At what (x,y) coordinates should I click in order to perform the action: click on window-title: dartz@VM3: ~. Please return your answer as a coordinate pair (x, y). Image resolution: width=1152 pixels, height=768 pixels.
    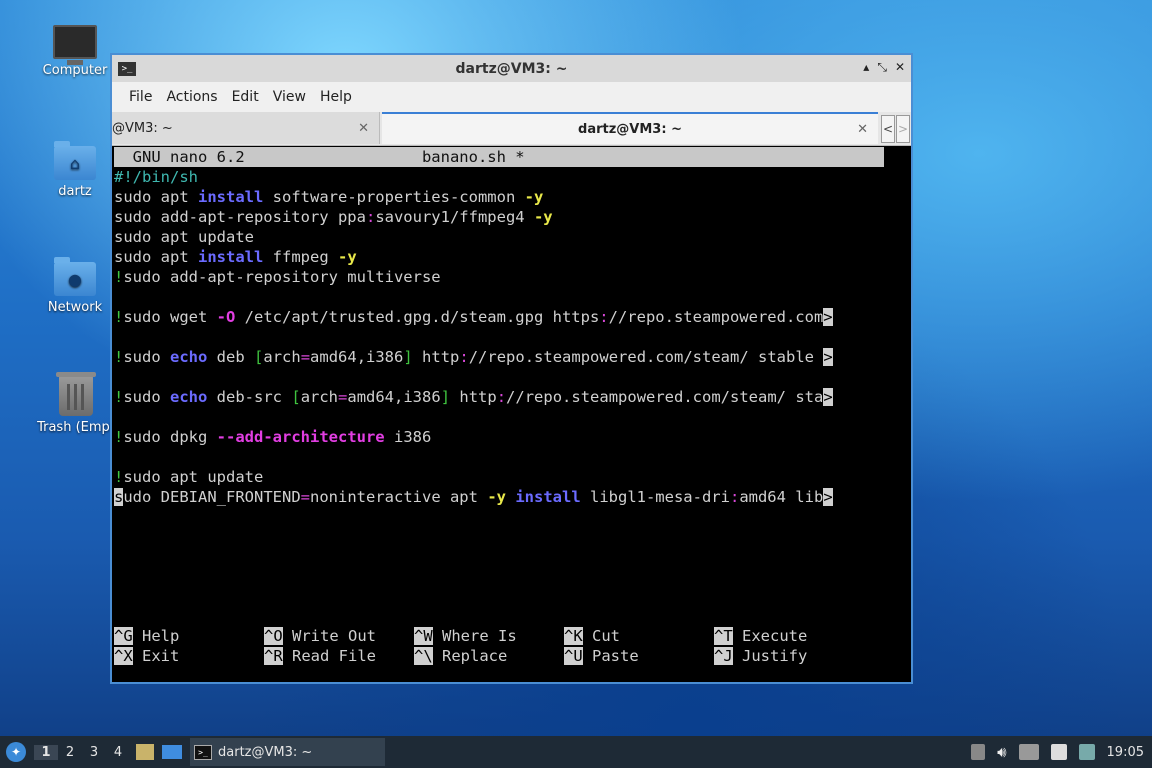
    Looking at the image, I should click on (511, 68).